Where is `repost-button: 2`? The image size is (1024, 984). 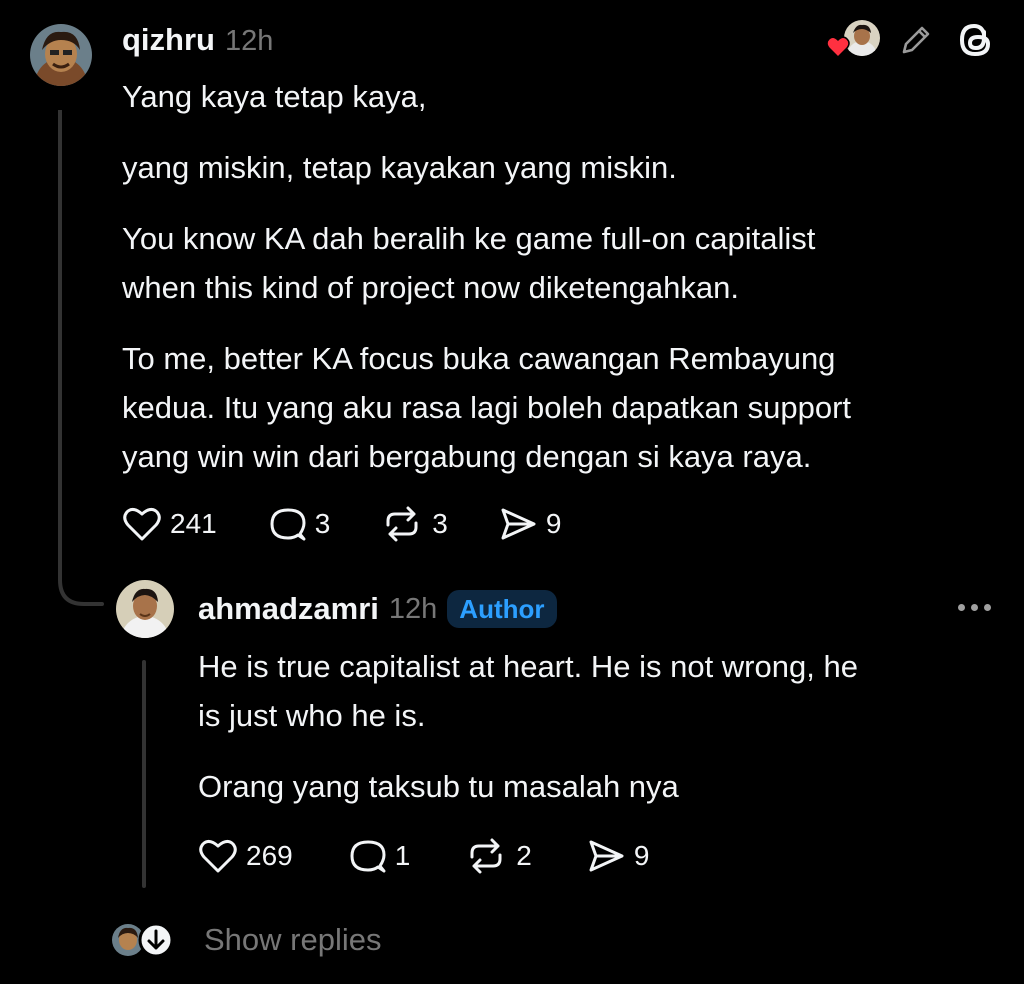 repost-button: 2 is located at coordinates (498, 856).